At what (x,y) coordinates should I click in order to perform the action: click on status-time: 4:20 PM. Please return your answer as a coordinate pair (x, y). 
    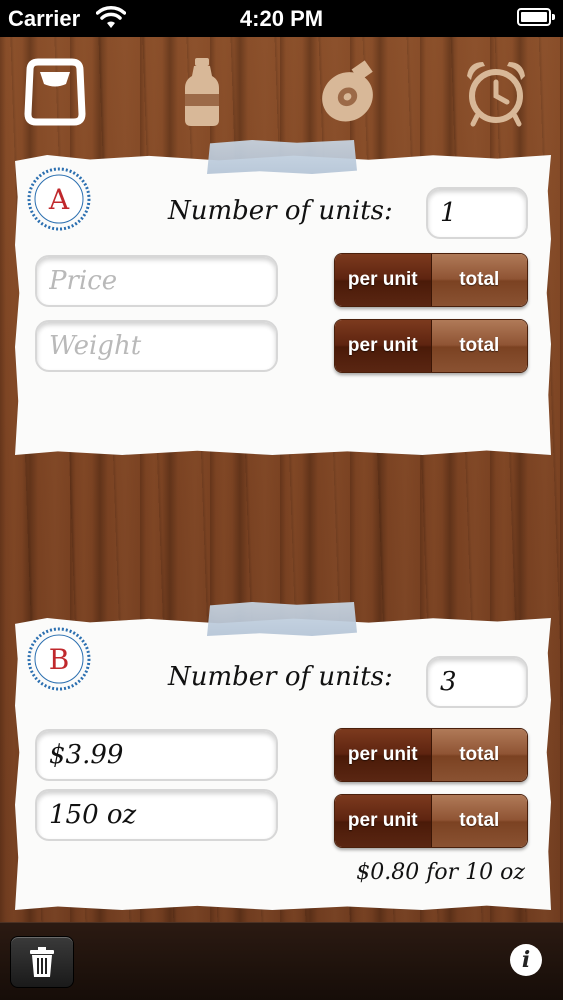
    Looking at the image, I should click on (281, 18).